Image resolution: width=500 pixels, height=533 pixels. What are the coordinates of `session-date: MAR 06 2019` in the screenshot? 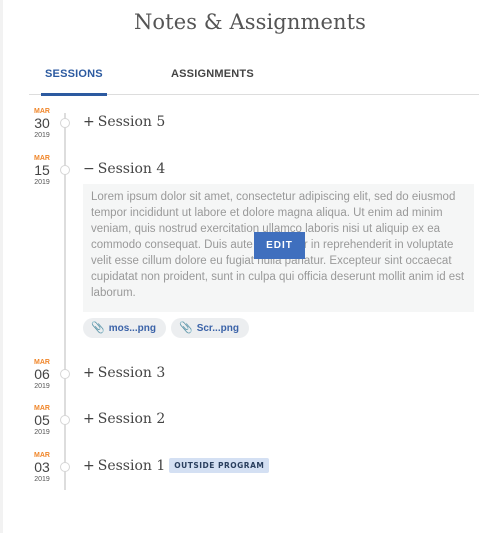 It's located at (42, 375).